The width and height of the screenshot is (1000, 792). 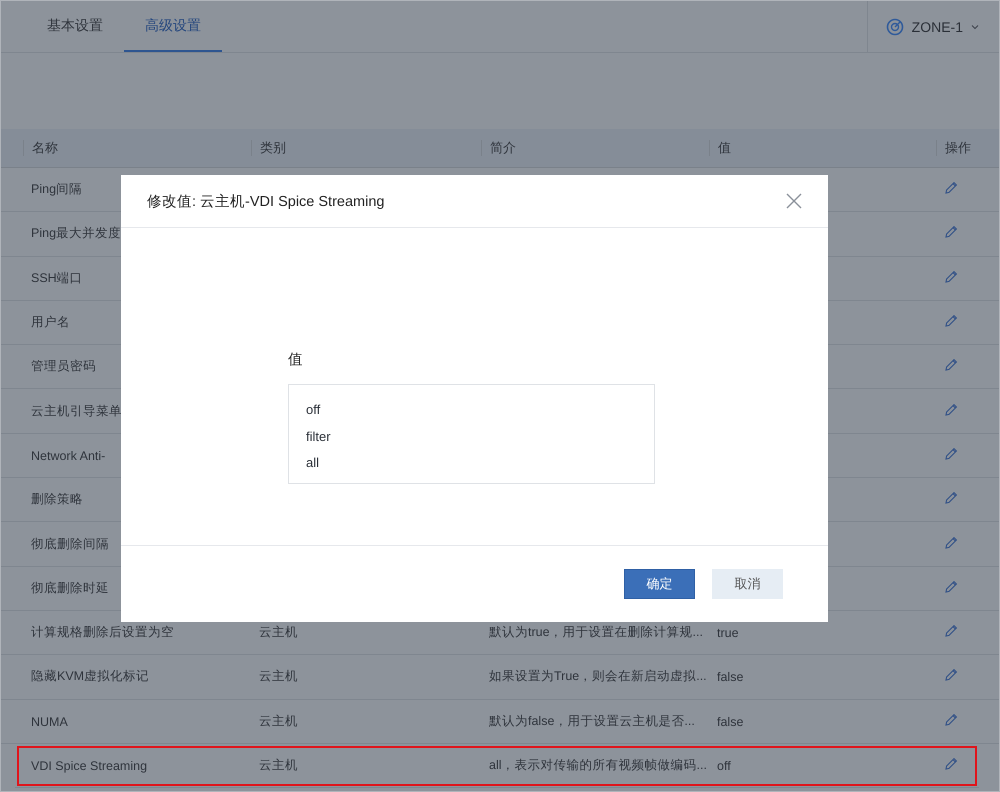 What do you see at coordinates (76, 233) in the screenshot?
I see `table-cell: Ping最大并发度` at bounding box center [76, 233].